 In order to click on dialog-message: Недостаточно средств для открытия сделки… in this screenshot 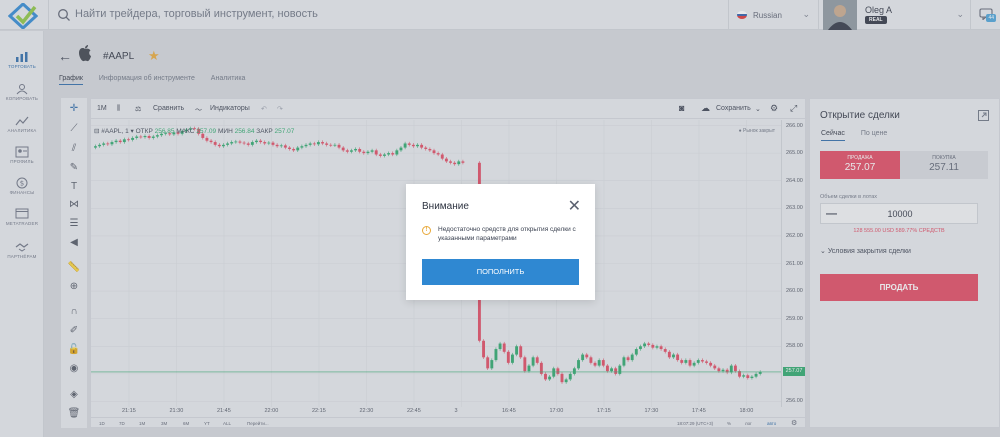, I will do `click(507, 234)`.